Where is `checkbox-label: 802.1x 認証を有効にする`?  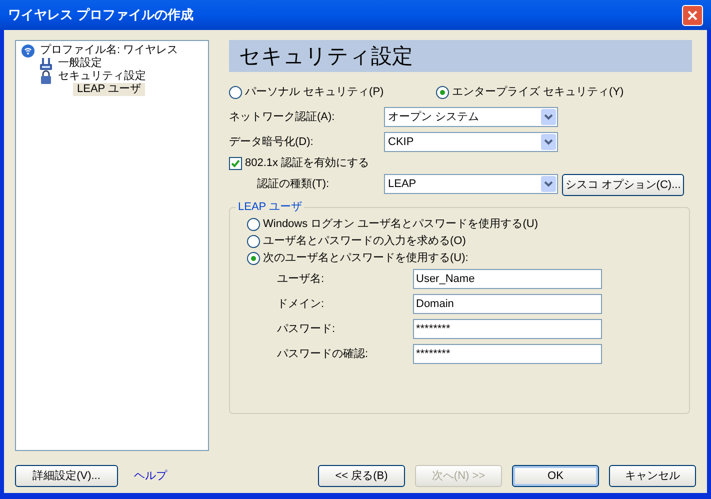
checkbox-label: 802.1x 認証を有効にする is located at coordinates (307, 163).